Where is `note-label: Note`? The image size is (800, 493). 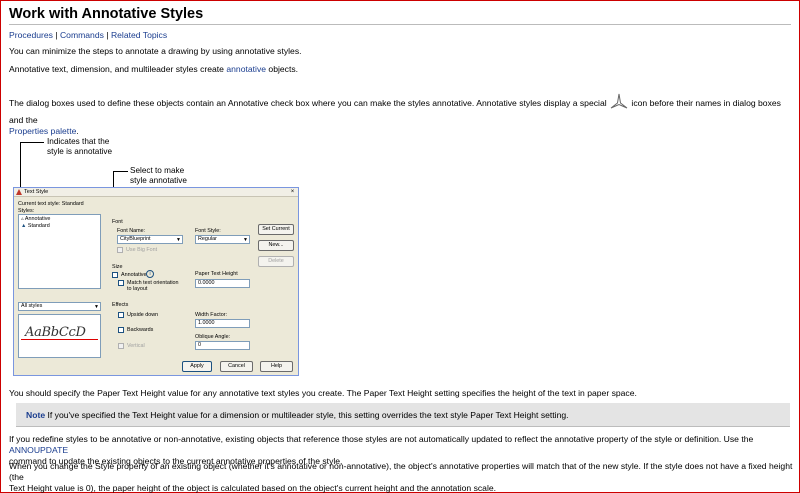
note-label: Note is located at coordinates (36, 415).